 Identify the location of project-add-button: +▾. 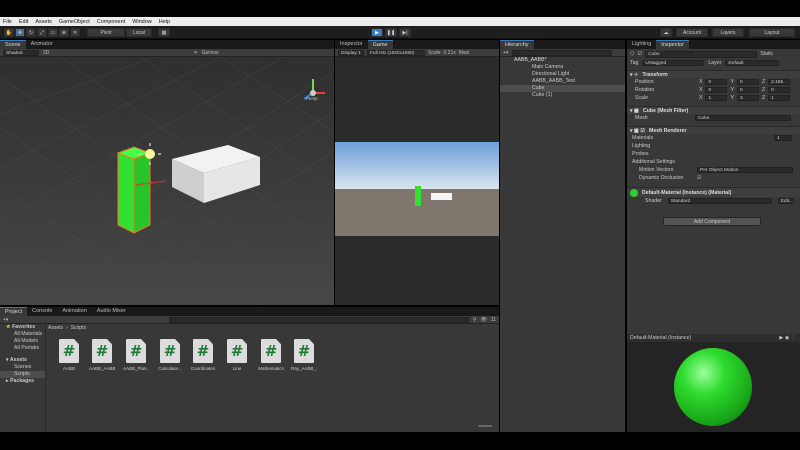
(5, 320).